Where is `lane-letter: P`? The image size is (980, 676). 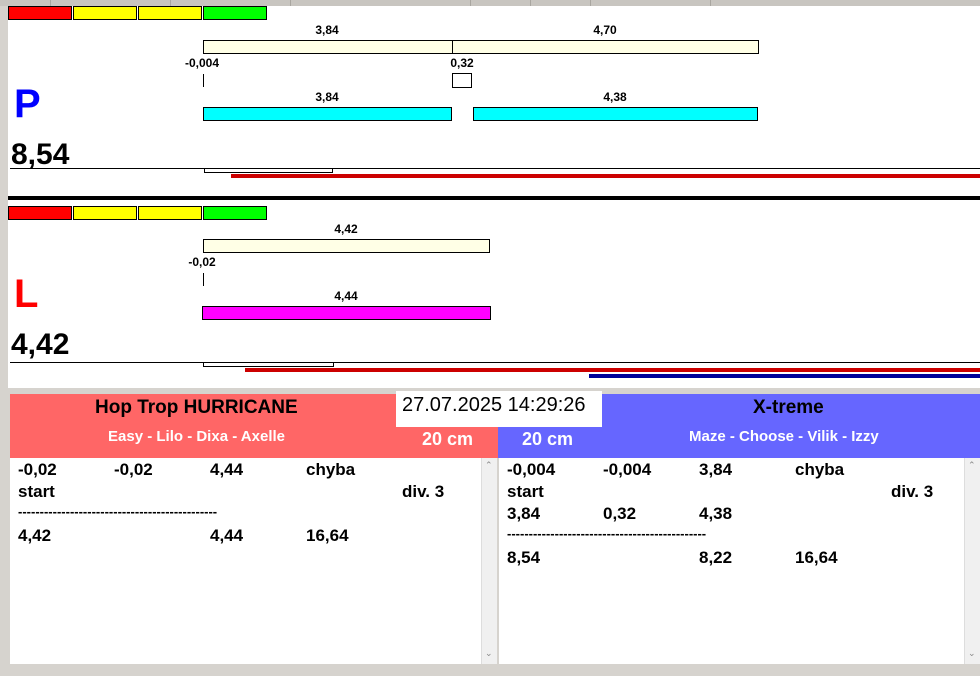 lane-letter: P is located at coordinates (27, 104).